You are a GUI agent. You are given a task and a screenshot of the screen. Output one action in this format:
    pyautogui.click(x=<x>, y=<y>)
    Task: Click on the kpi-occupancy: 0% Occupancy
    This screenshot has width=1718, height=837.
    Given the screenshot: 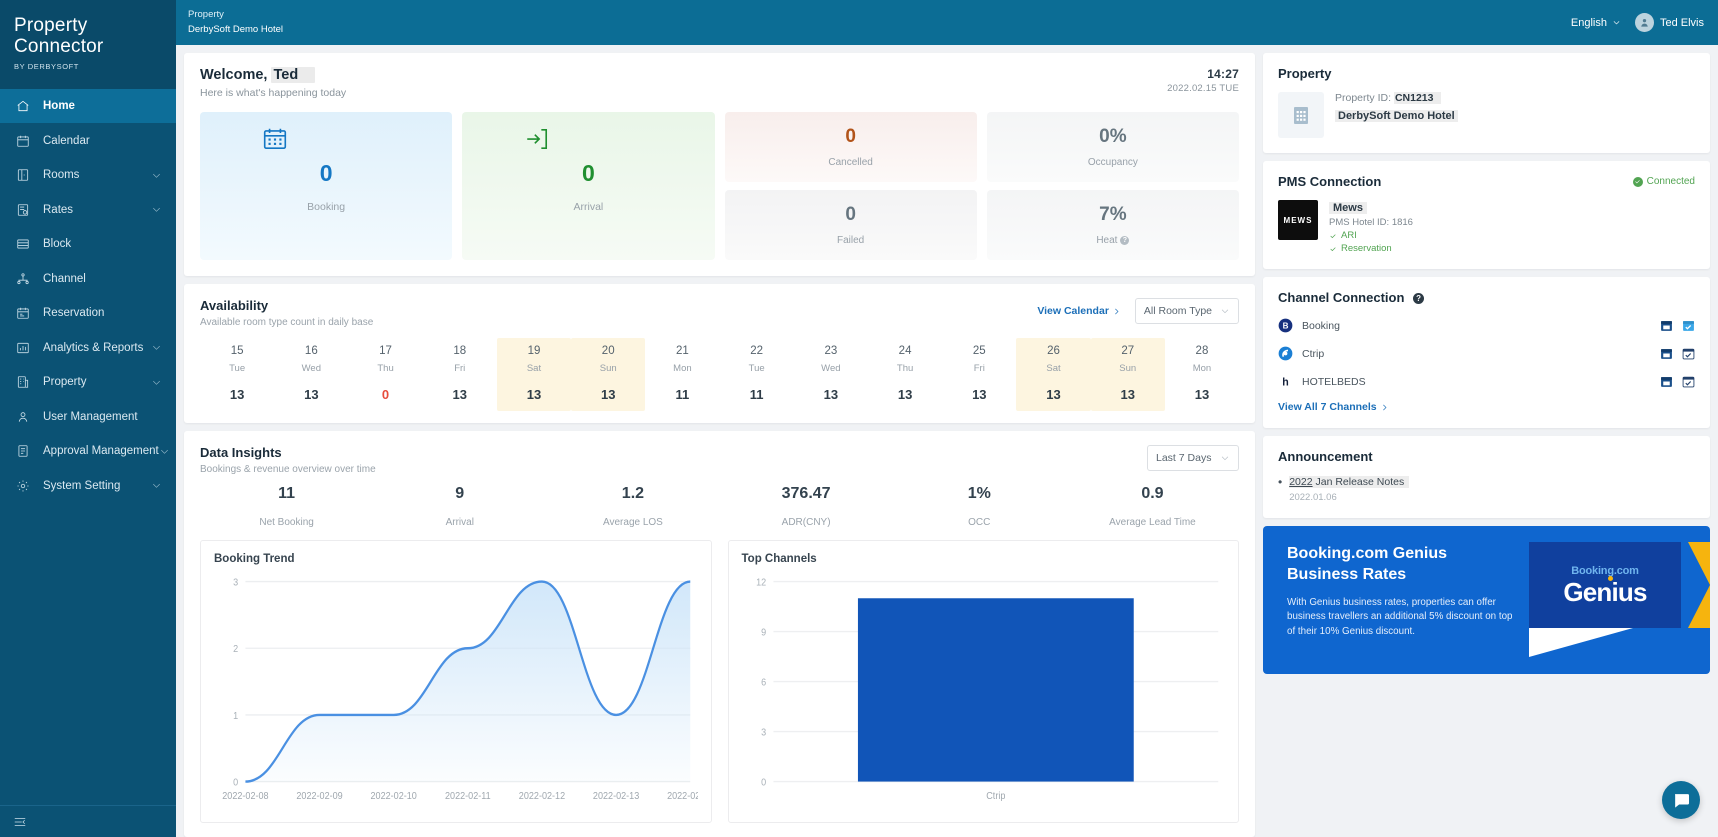 What is the action you would take?
    pyautogui.click(x=1112, y=147)
    